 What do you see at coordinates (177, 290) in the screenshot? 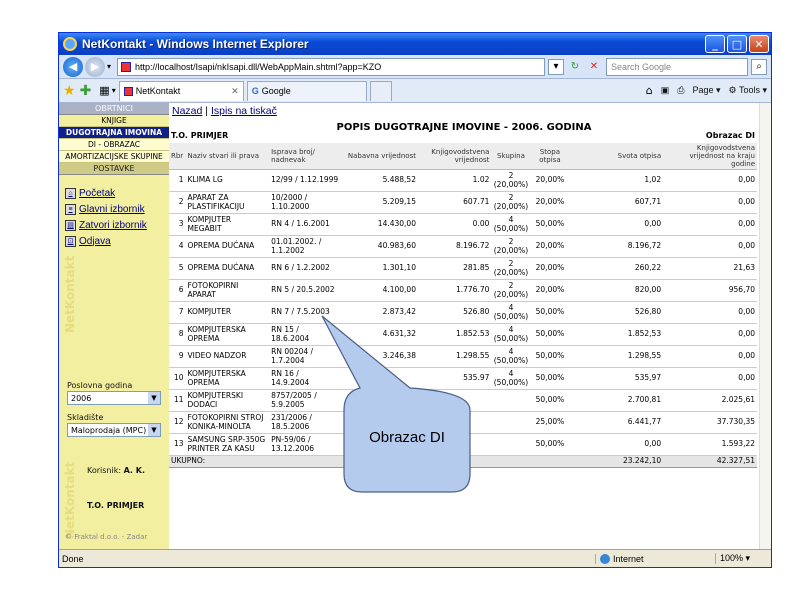
I see `table-cell: 6` at bounding box center [177, 290].